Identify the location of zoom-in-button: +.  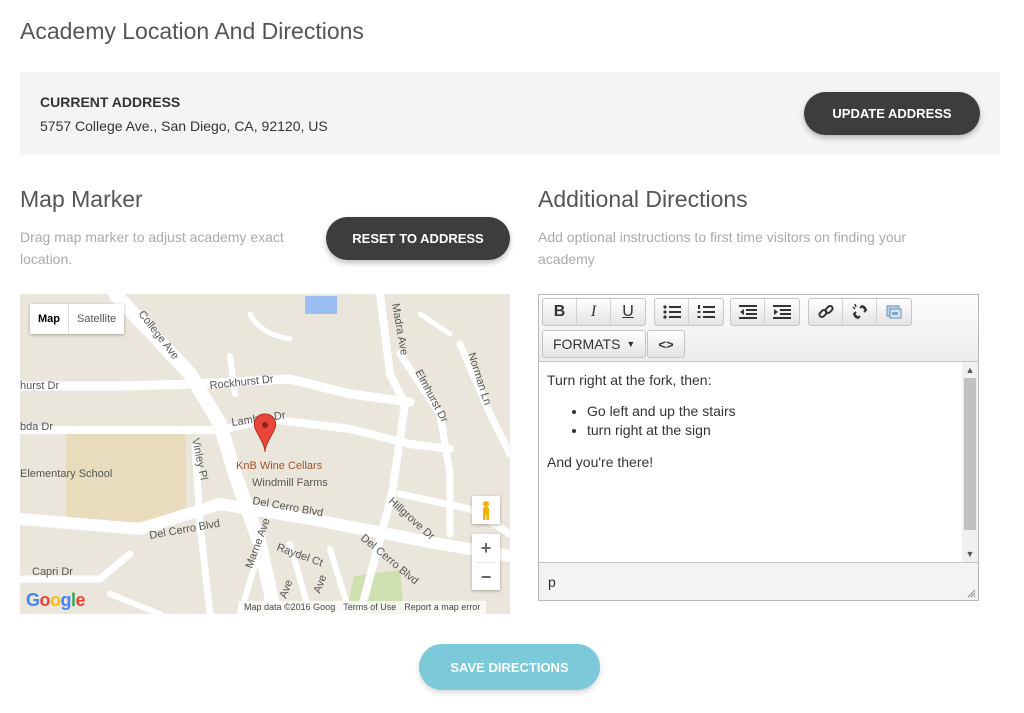
(486, 548).